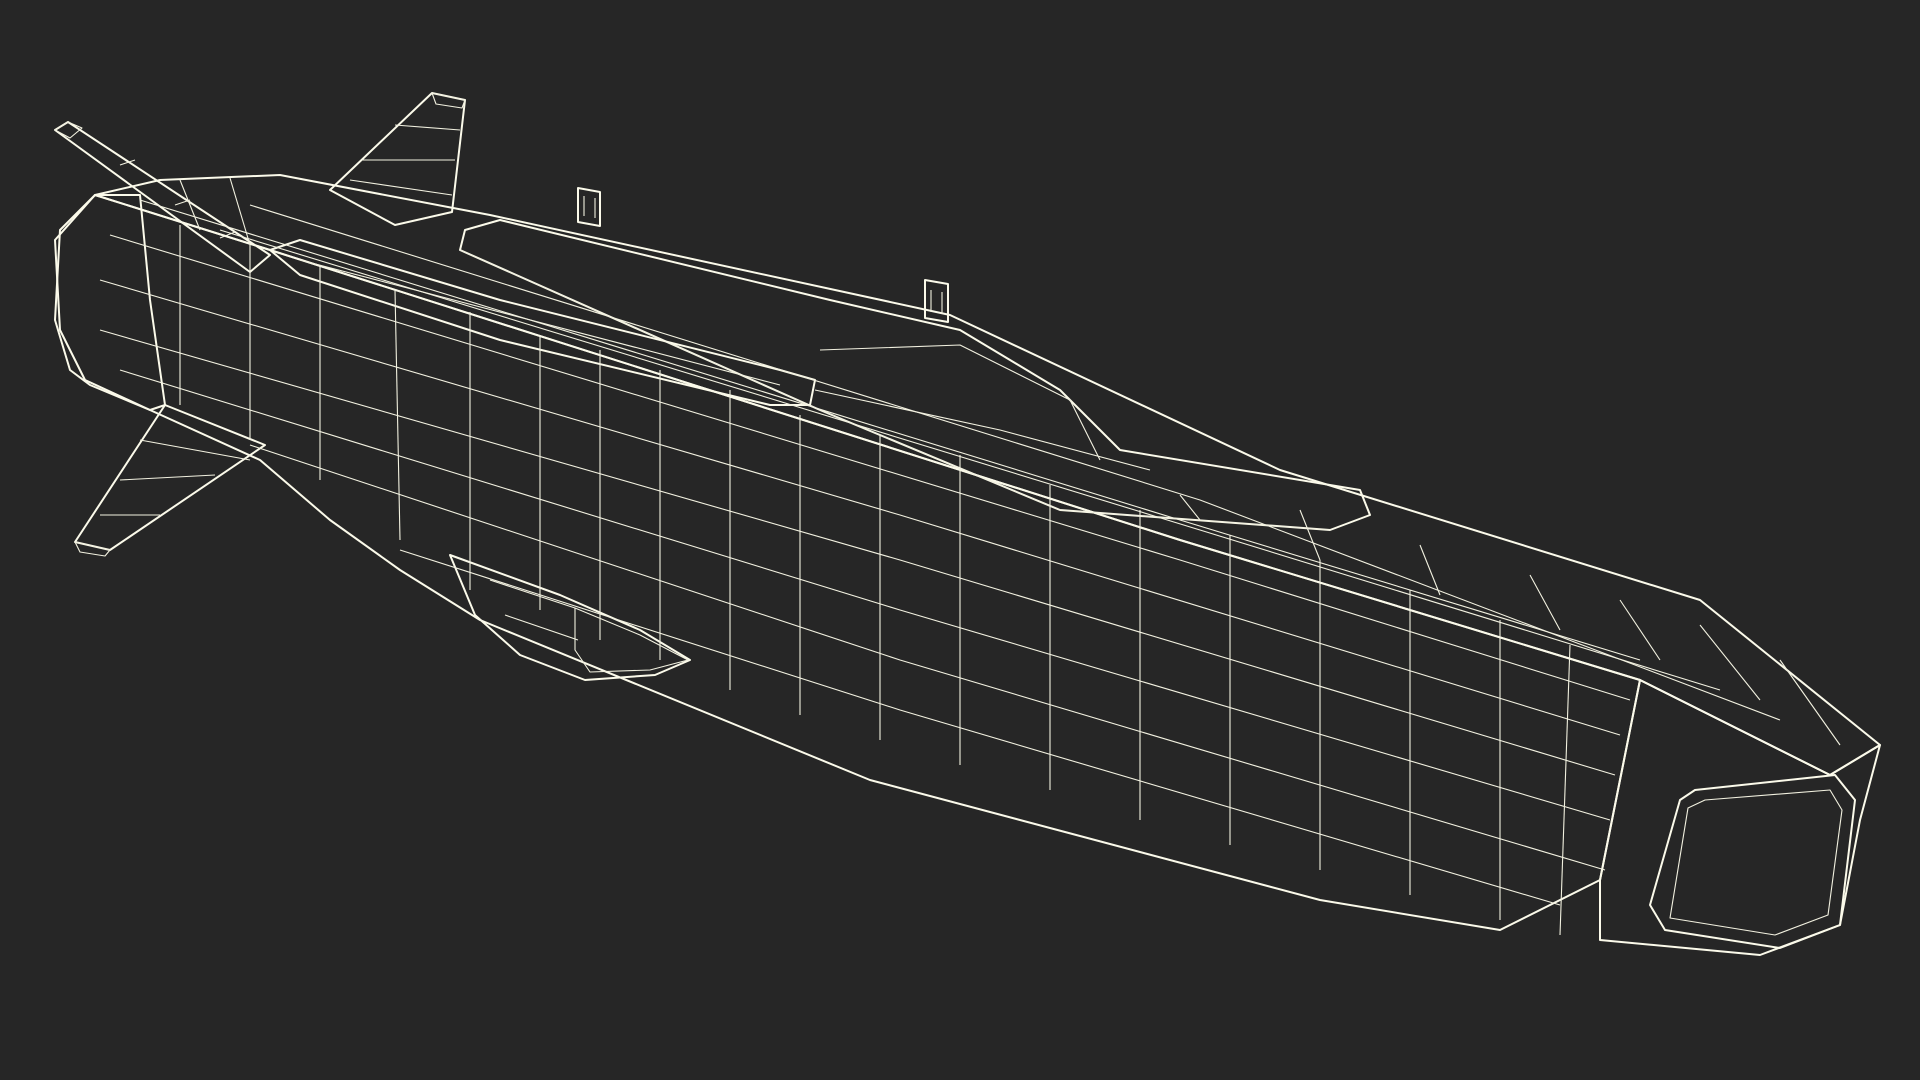 This screenshot has height=1080, width=1920. What do you see at coordinates (589, 207) in the screenshot?
I see `lifting-lug-rear` at bounding box center [589, 207].